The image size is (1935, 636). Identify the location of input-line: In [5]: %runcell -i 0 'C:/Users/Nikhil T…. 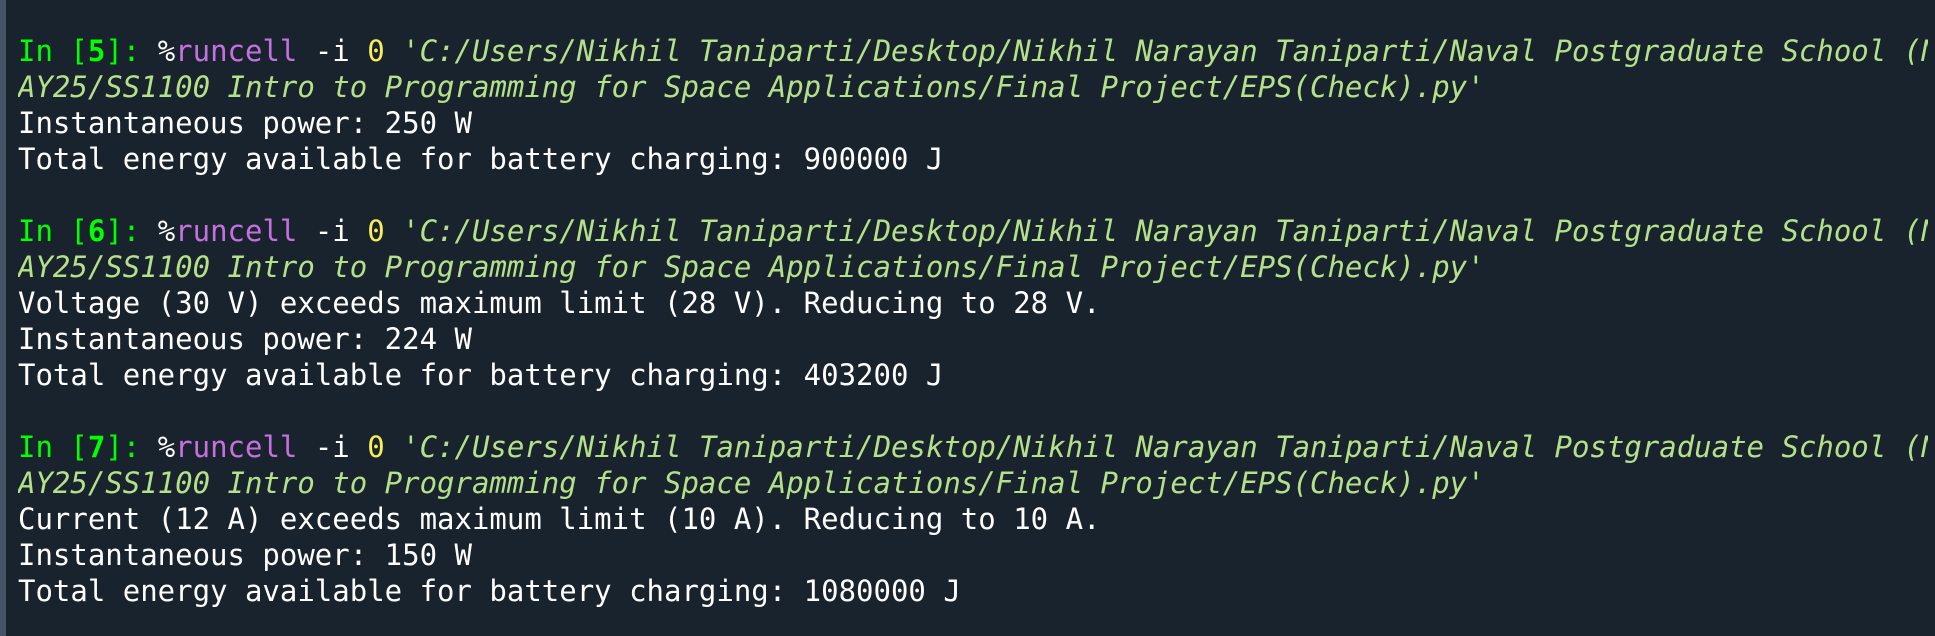
(973, 51).